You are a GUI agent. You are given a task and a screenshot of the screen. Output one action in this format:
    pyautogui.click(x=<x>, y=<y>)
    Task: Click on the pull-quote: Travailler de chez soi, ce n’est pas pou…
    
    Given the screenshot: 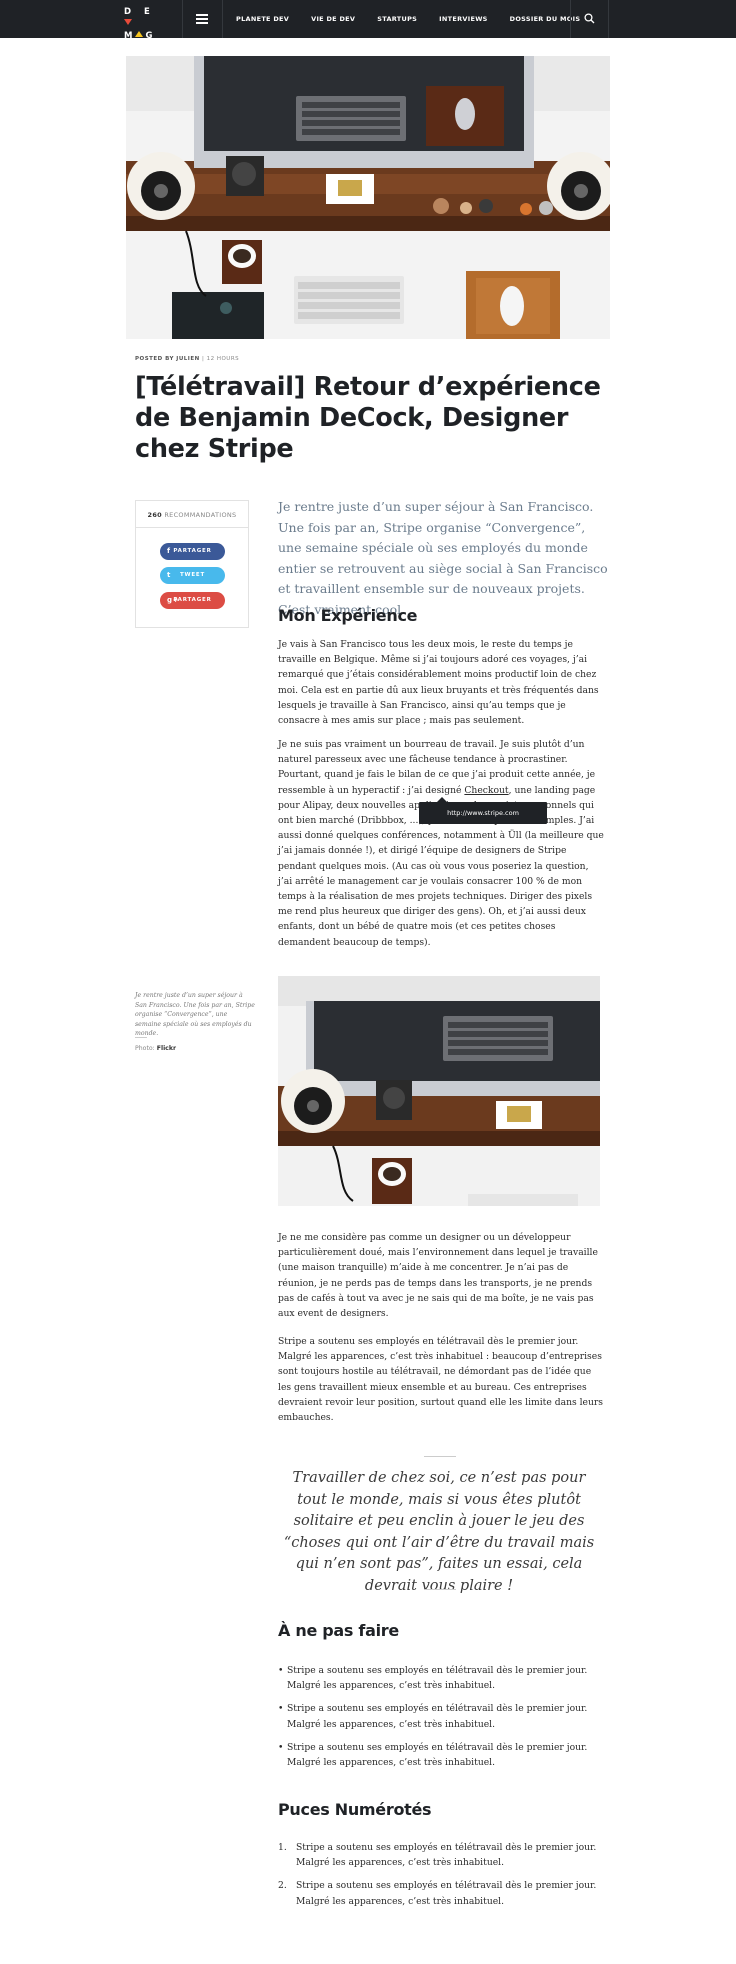 What is the action you would take?
    pyautogui.click(x=439, y=1532)
    